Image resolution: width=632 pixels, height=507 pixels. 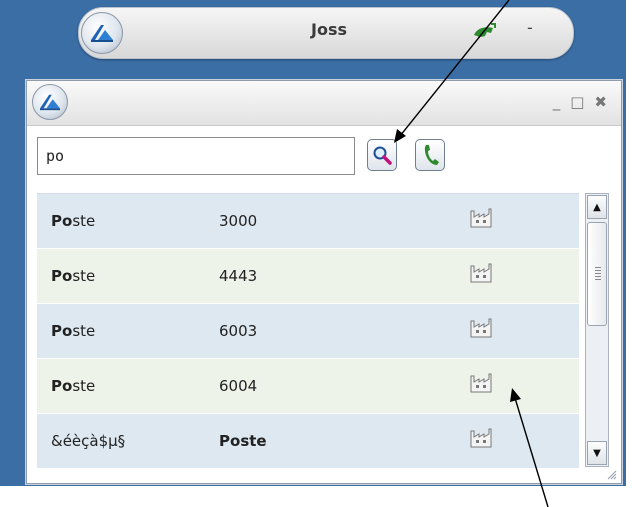 I want to click on resize-grip-icon, so click(x=612, y=475).